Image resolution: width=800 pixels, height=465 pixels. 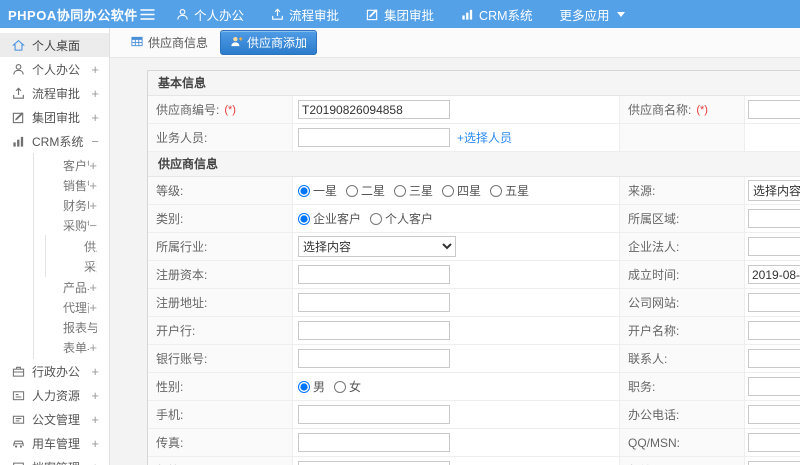 What do you see at coordinates (474, 387) in the screenshot?
I see `form-row: 性别: 男女职务:` at bounding box center [474, 387].